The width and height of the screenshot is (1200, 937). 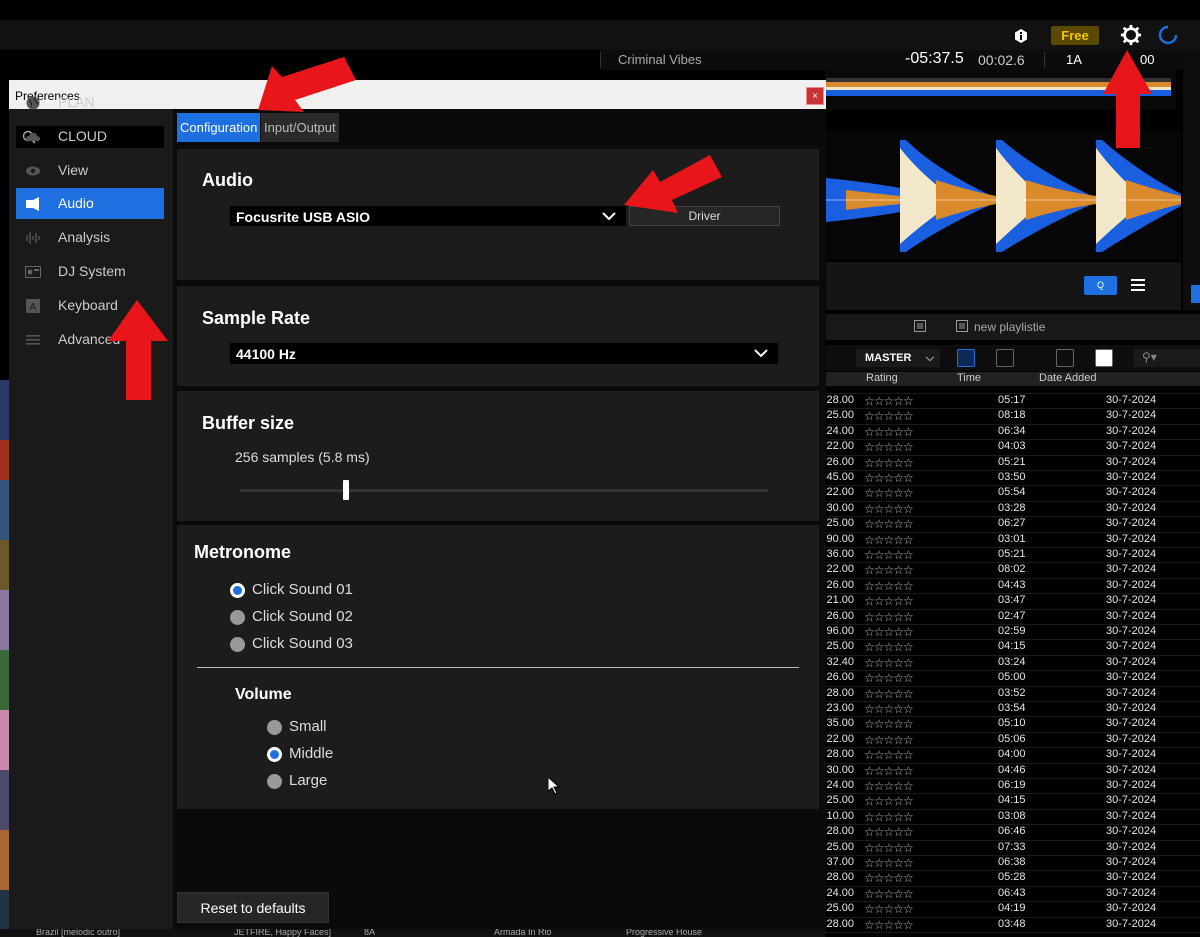 I want to click on column-view-button, so click(x=1065, y=358).